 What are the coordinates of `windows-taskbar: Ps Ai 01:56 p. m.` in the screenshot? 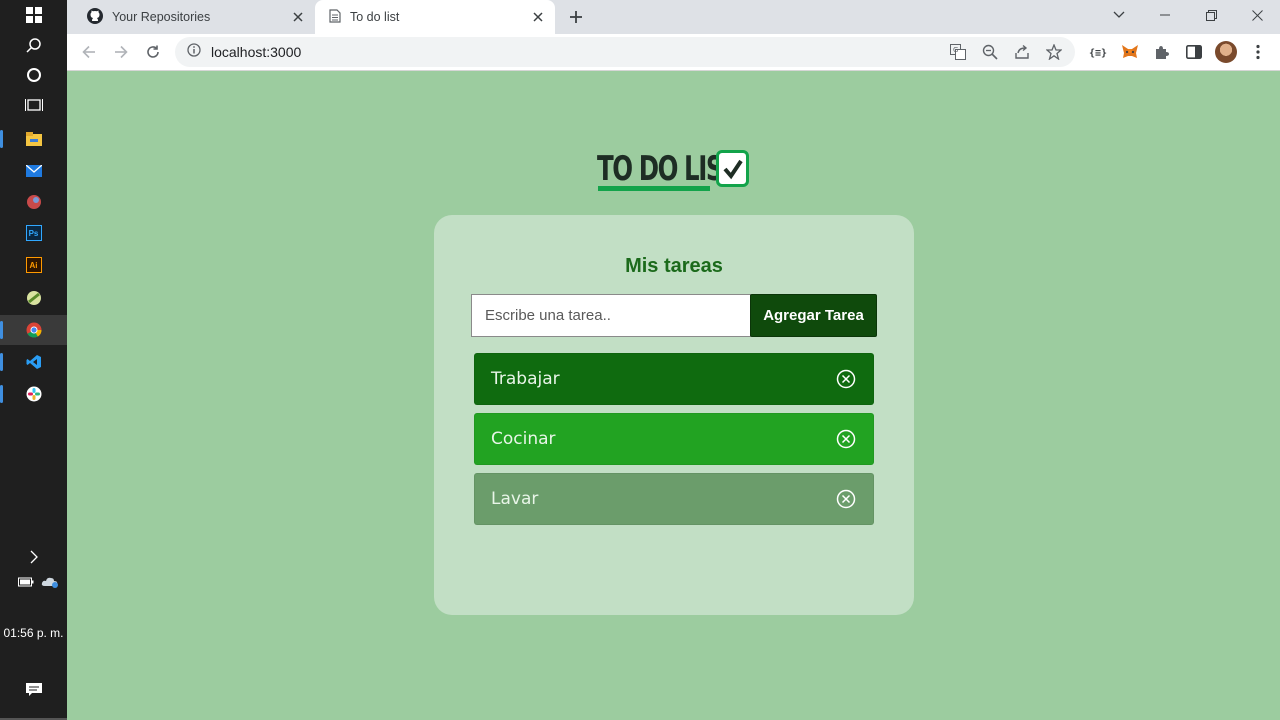 It's located at (33, 360).